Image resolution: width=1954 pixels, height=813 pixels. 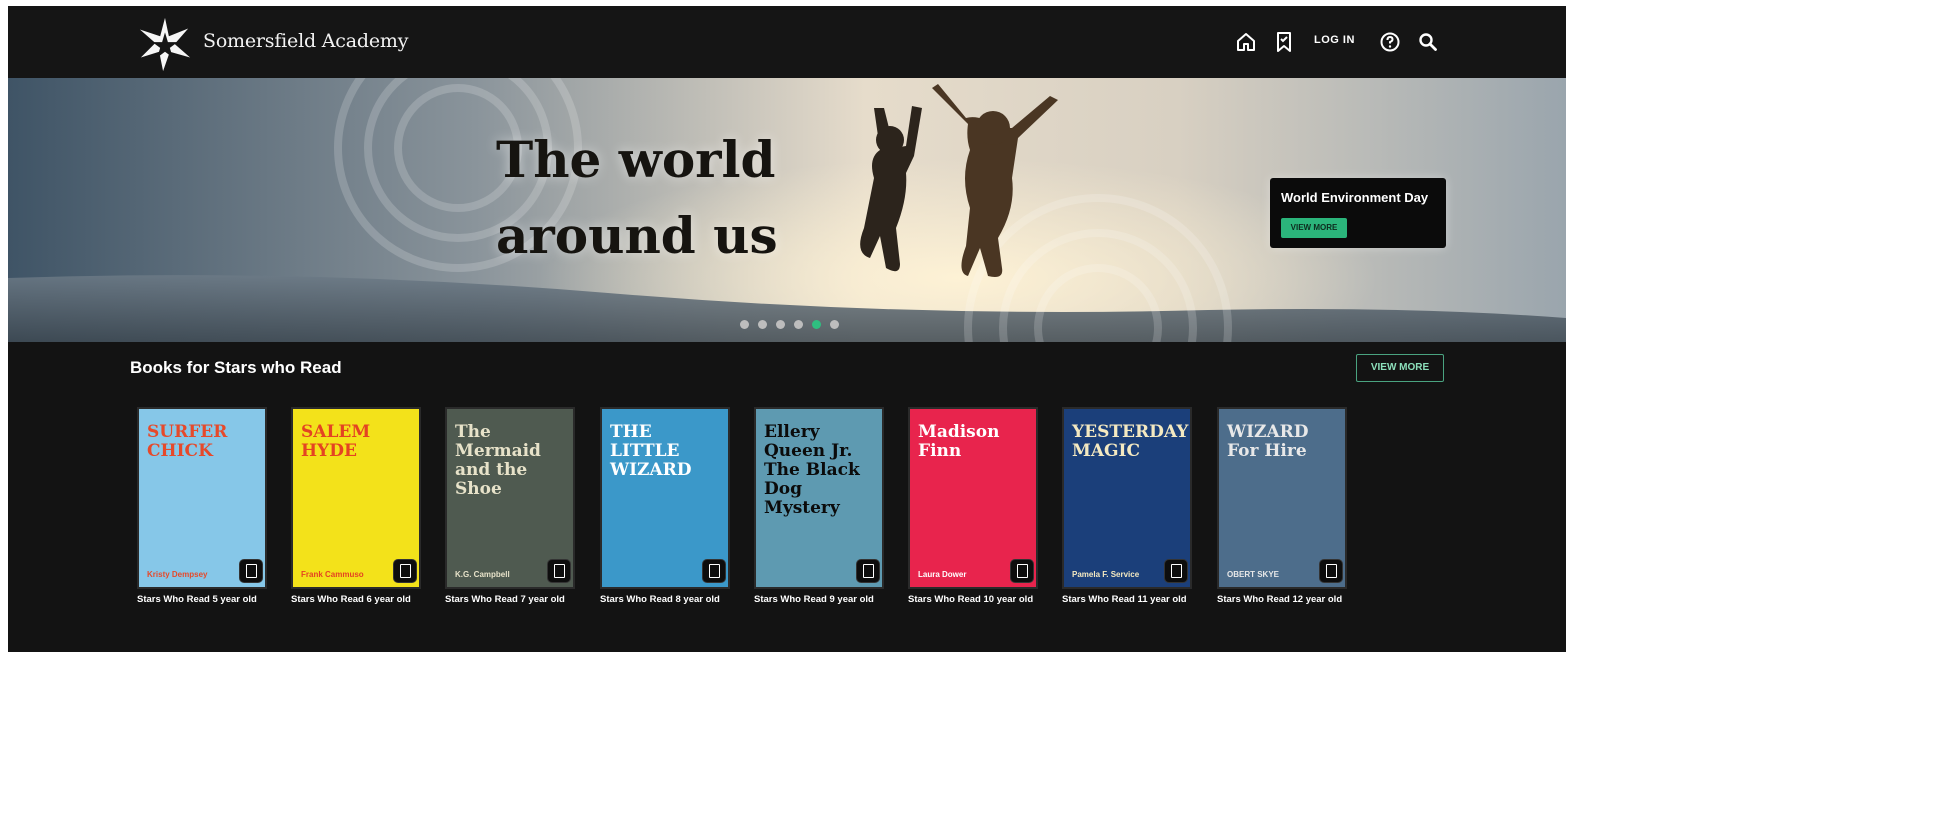 I want to click on promo-title: World Environment Day, so click(x=1355, y=197).